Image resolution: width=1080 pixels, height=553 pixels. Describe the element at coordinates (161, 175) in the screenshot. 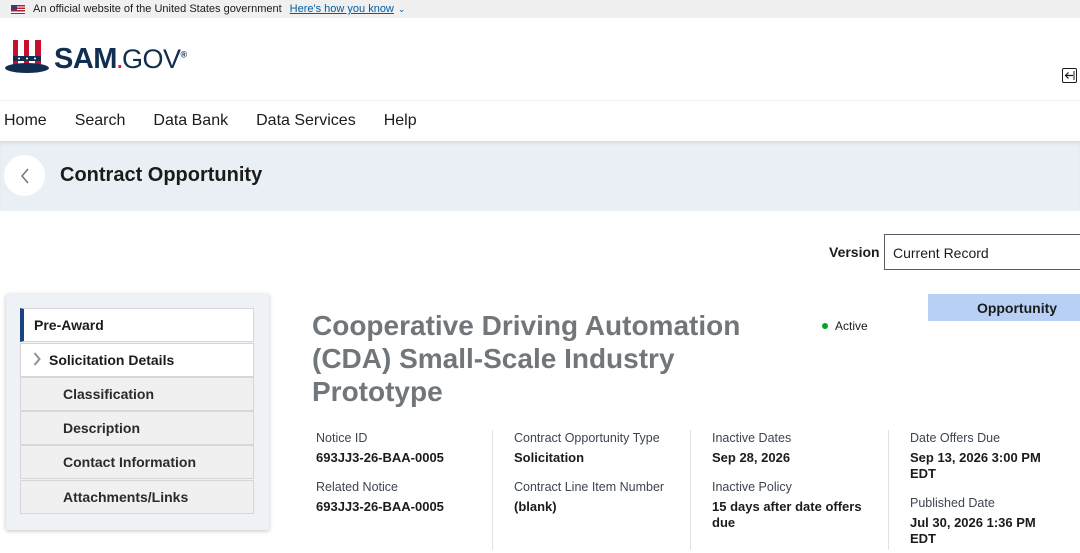

I see `page-title: Contract Opportunity` at that location.